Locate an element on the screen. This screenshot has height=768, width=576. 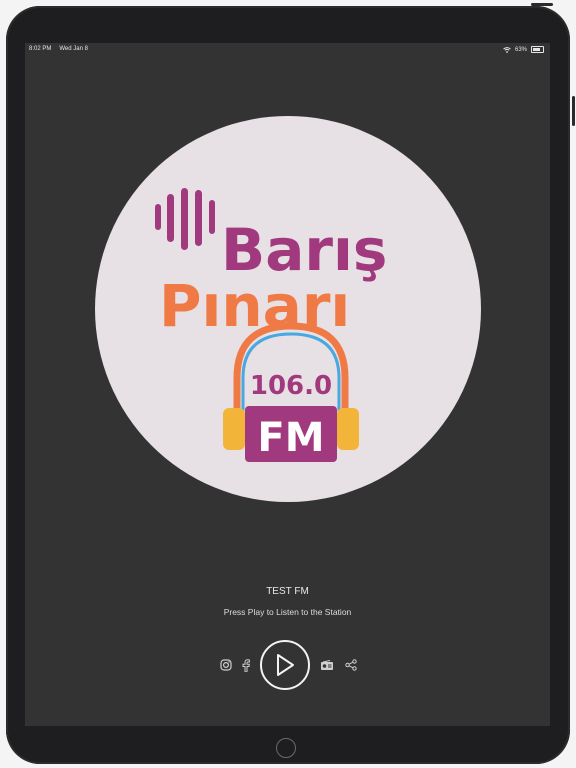
play-icon is located at coordinates (285, 665).